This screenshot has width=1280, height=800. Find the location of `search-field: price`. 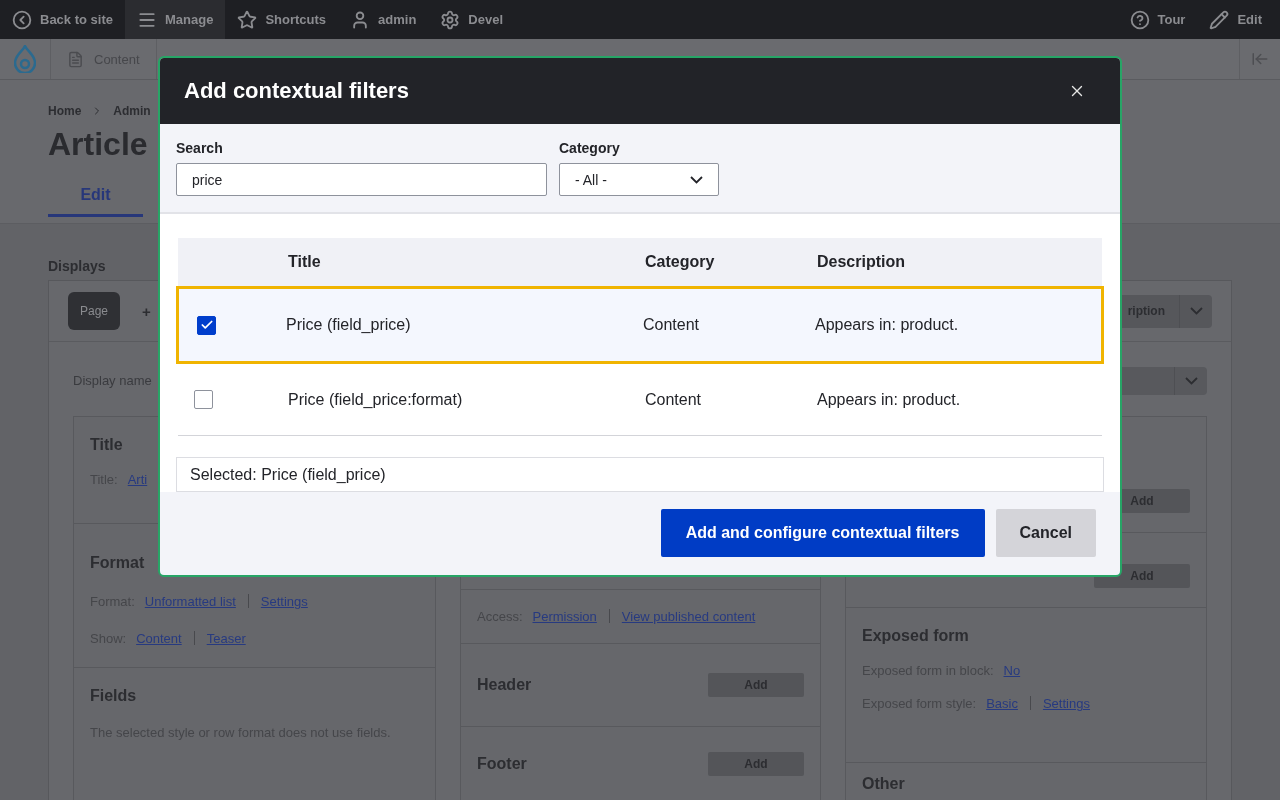

search-field: price is located at coordinates (361, 179).